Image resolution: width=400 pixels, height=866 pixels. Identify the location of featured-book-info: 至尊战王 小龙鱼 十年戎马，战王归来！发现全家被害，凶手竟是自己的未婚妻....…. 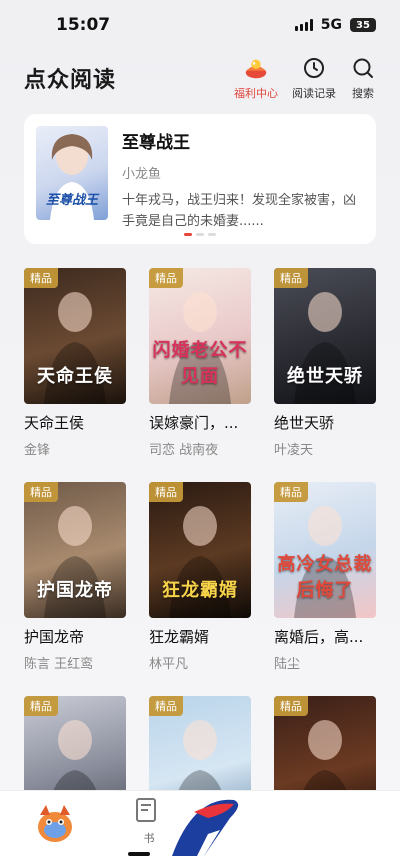
(243, 179).